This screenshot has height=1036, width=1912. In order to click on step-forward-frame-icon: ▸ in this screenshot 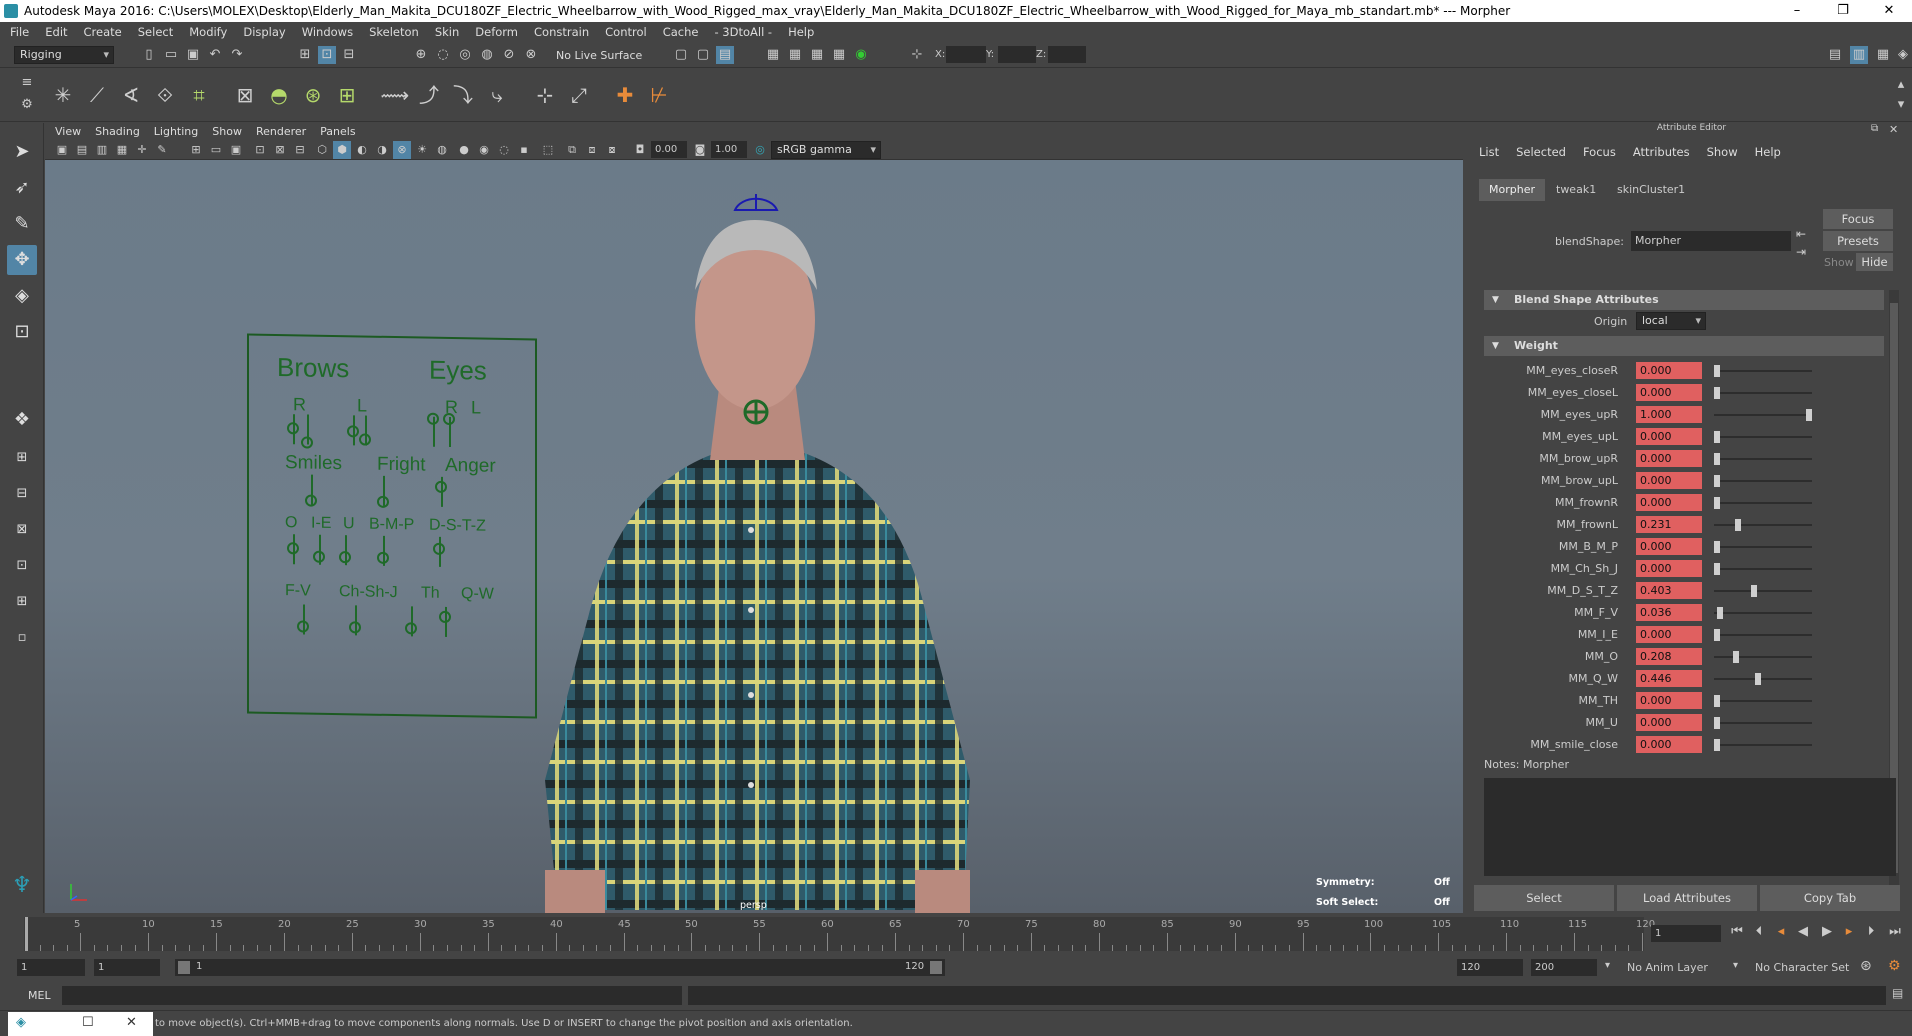, I will do `click(1849, 932)`.